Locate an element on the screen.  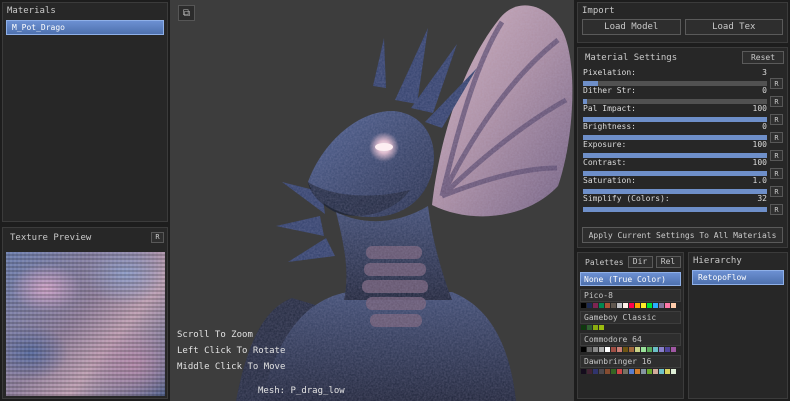
palette-item: Commodore 64 is located at coordinates (630, 342).